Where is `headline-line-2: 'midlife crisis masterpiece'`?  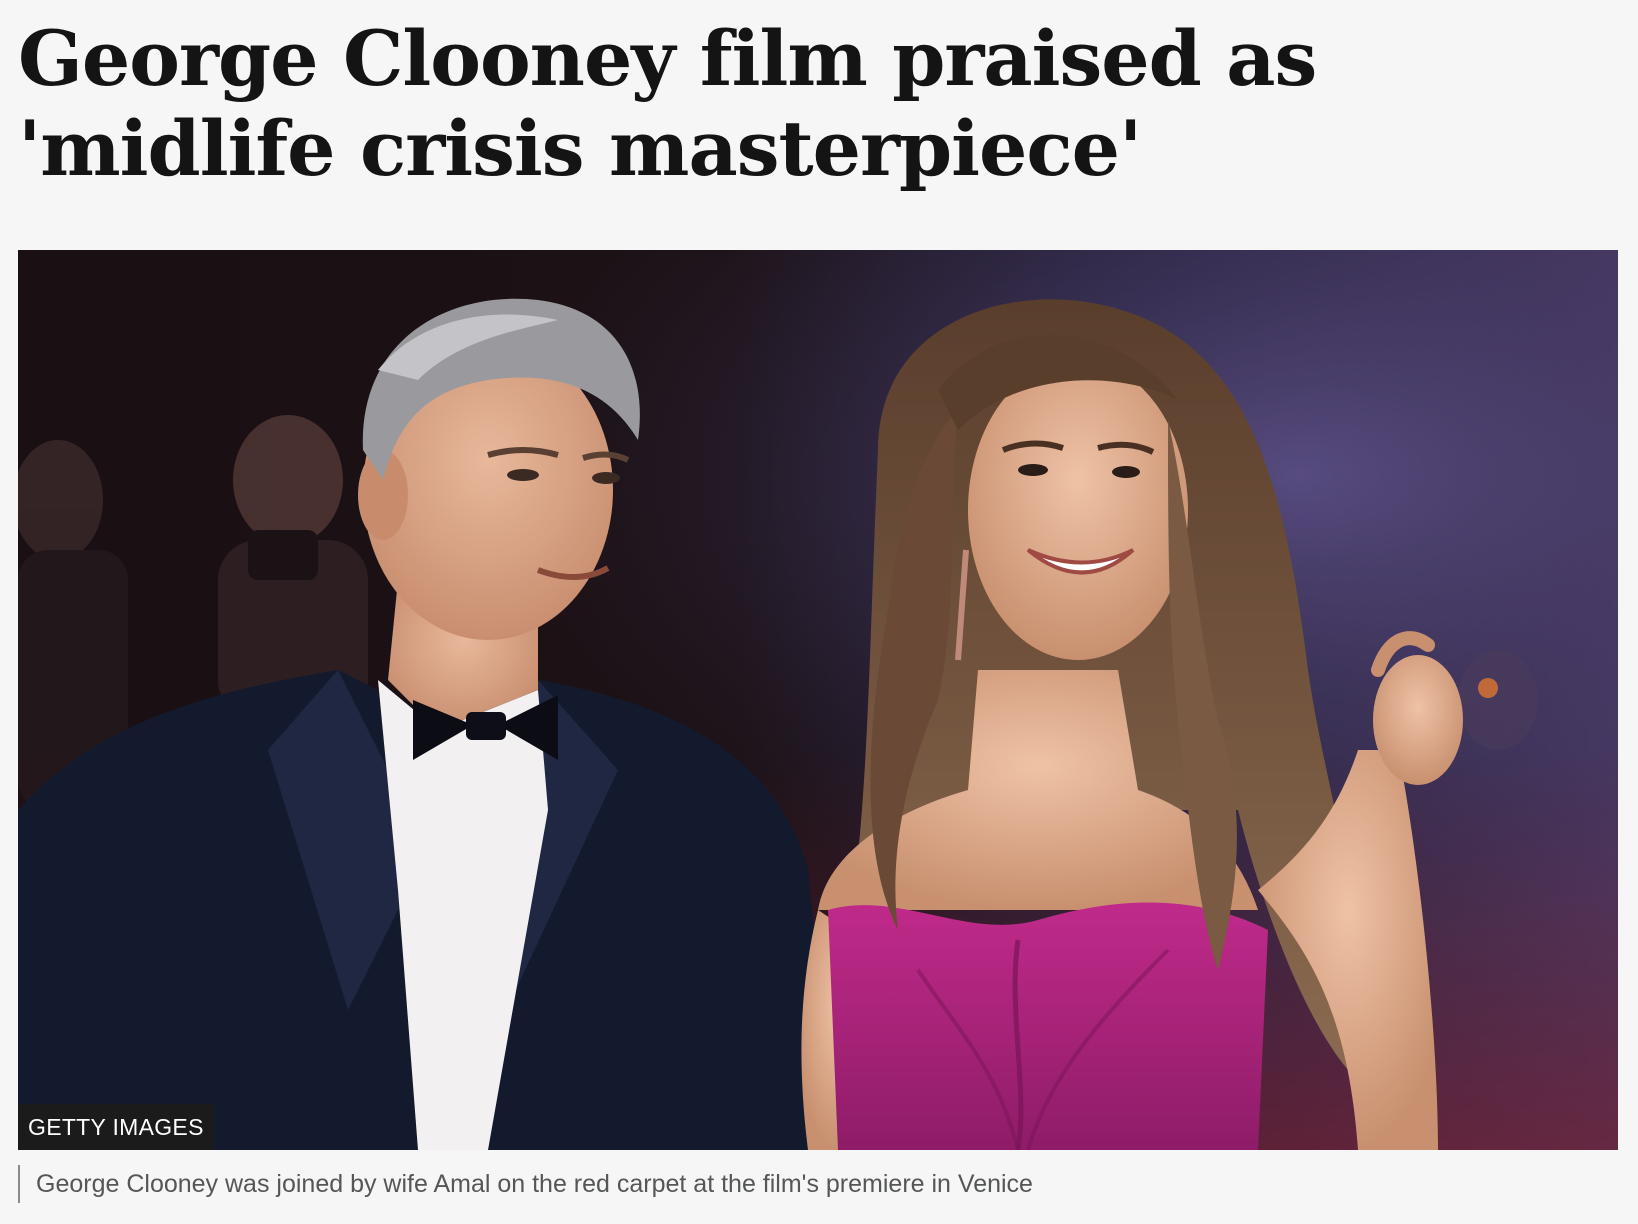 headline-line-2: 'midlife crisis masterpiece' is located at coordinates (580, 148).